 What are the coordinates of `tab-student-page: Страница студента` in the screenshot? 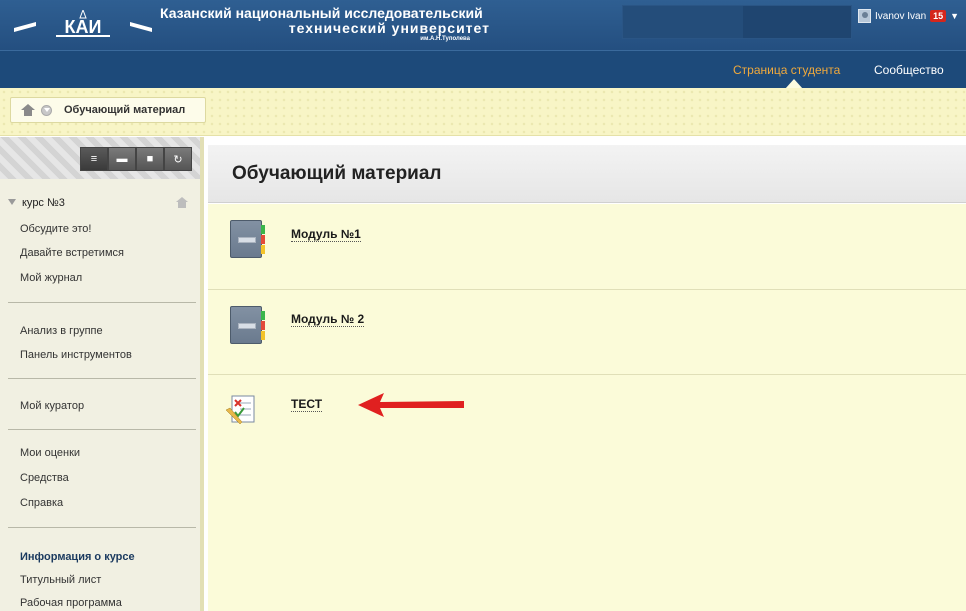 It's located at (786, 70).